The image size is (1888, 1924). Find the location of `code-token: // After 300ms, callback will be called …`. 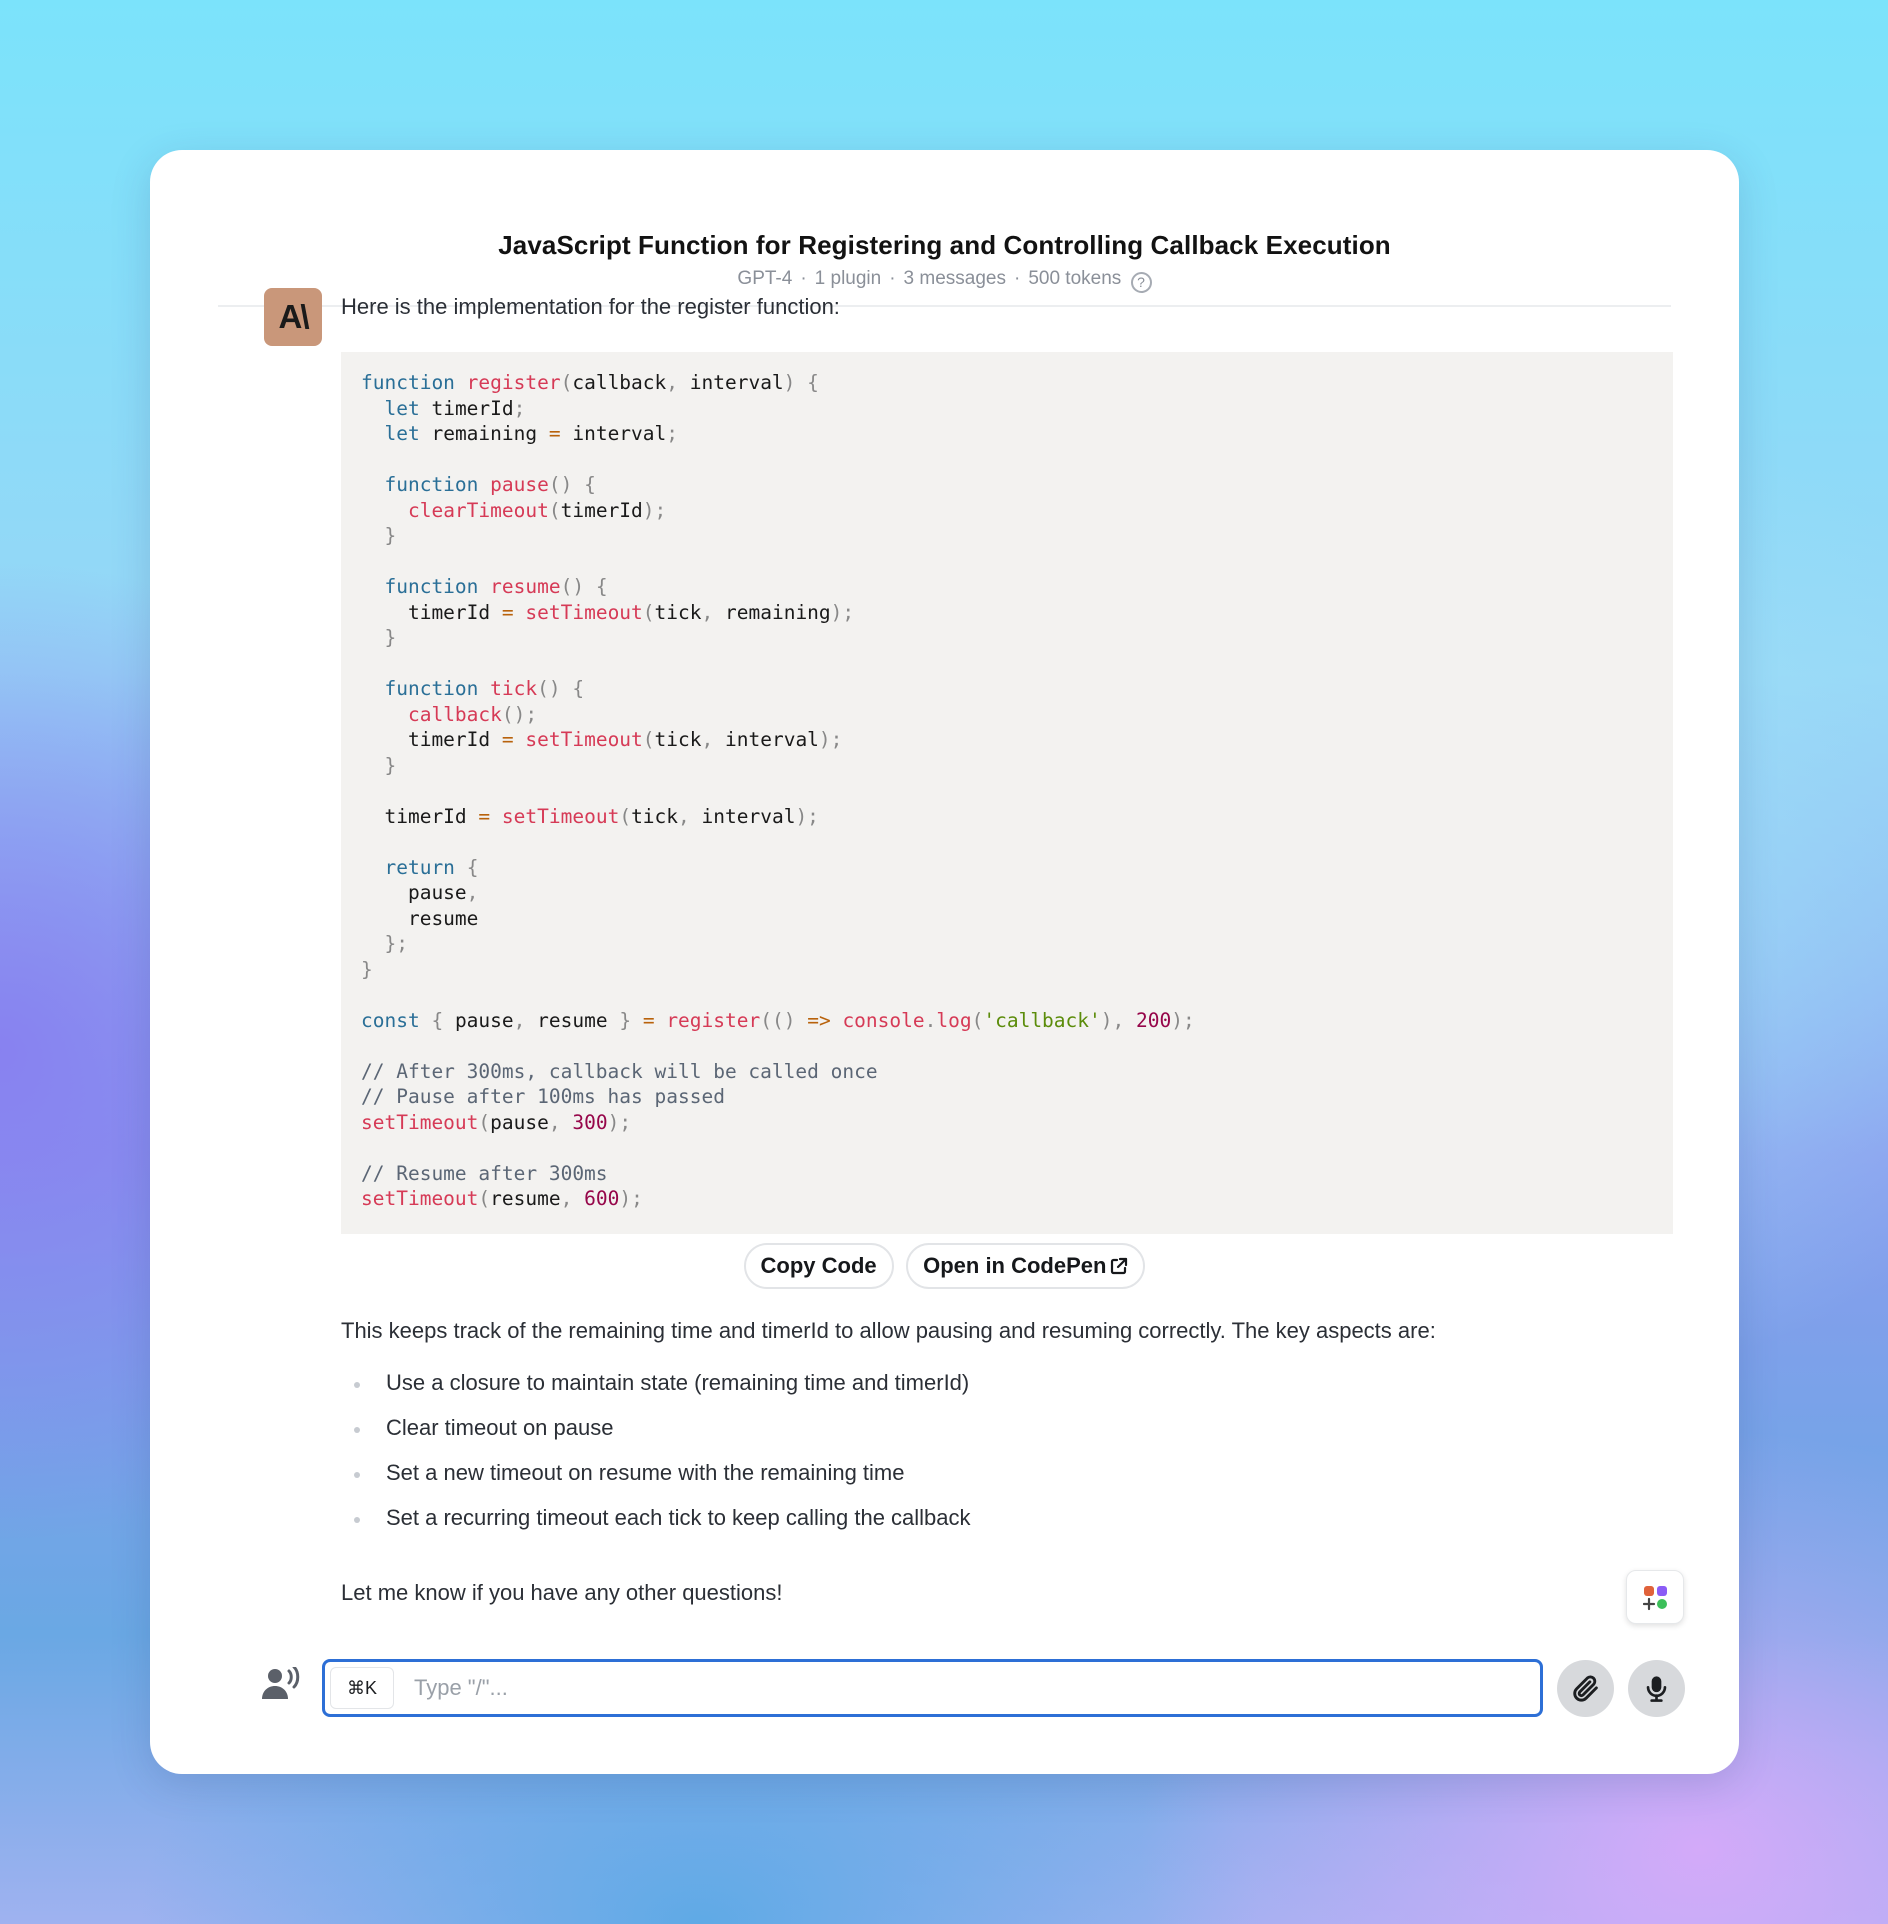

code-token: // After 300ms, callback will be called … is located at coordinates (619, 1071).